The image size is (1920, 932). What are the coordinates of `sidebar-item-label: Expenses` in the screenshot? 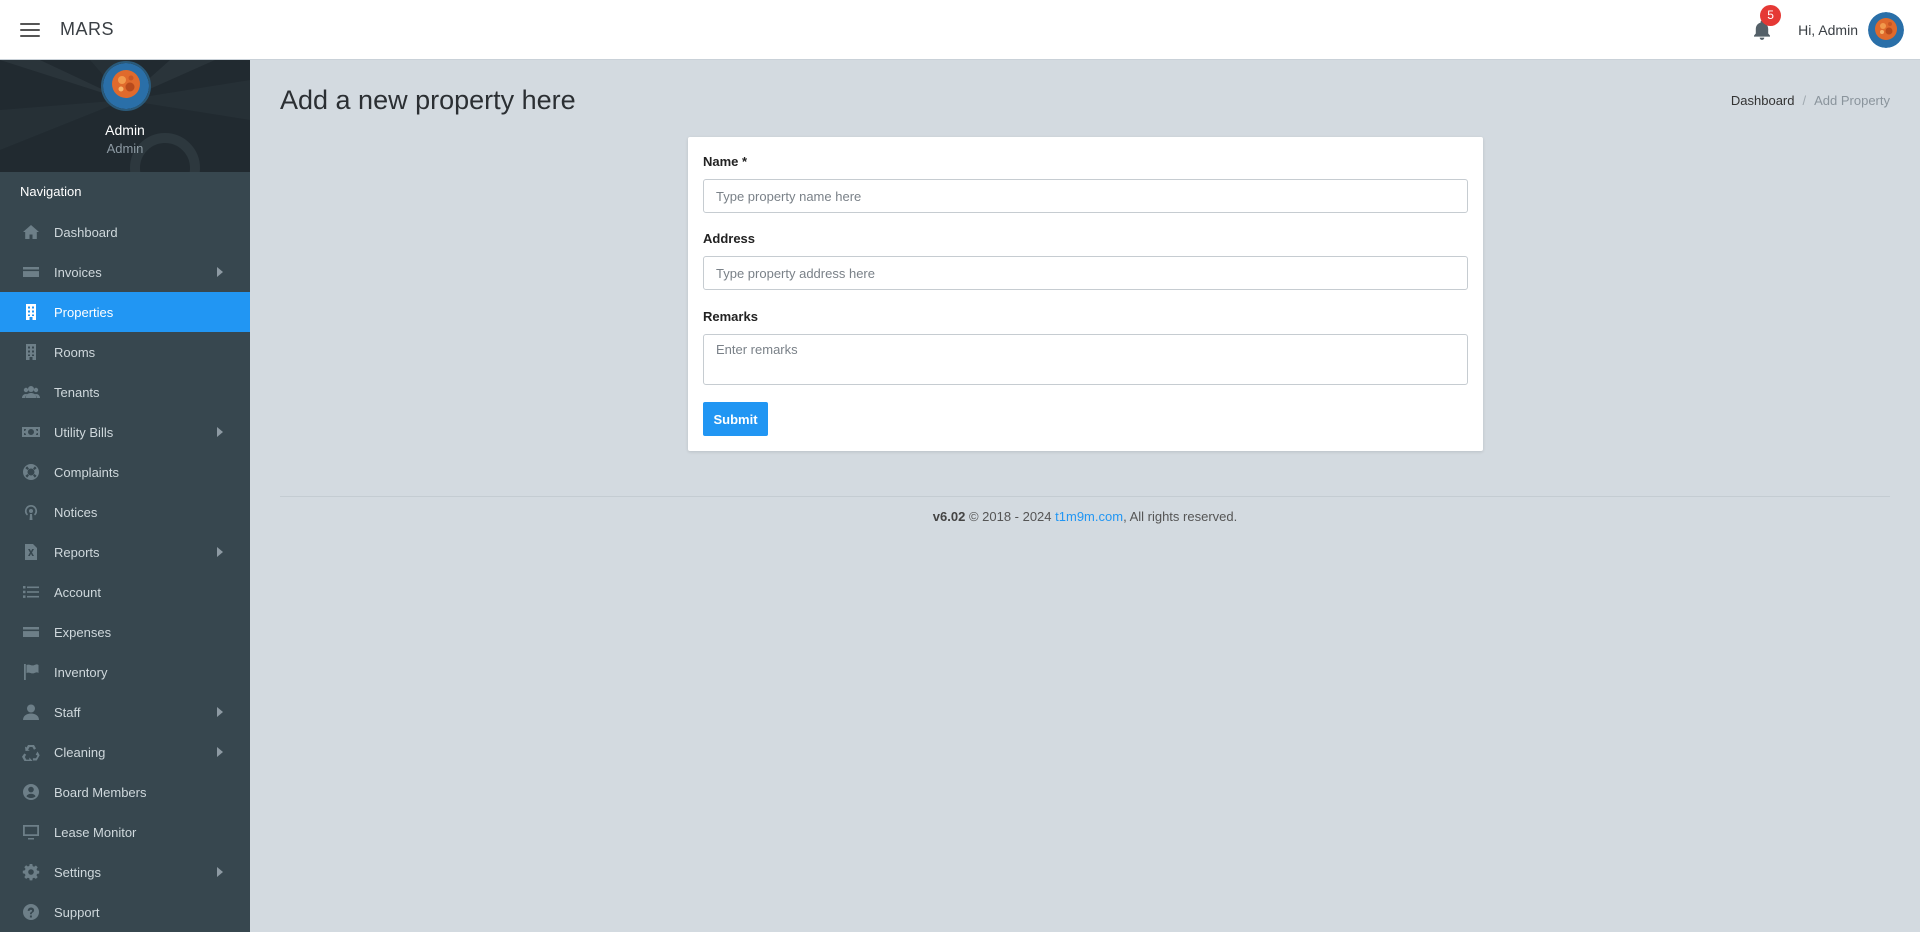 It's located at (83, 632).